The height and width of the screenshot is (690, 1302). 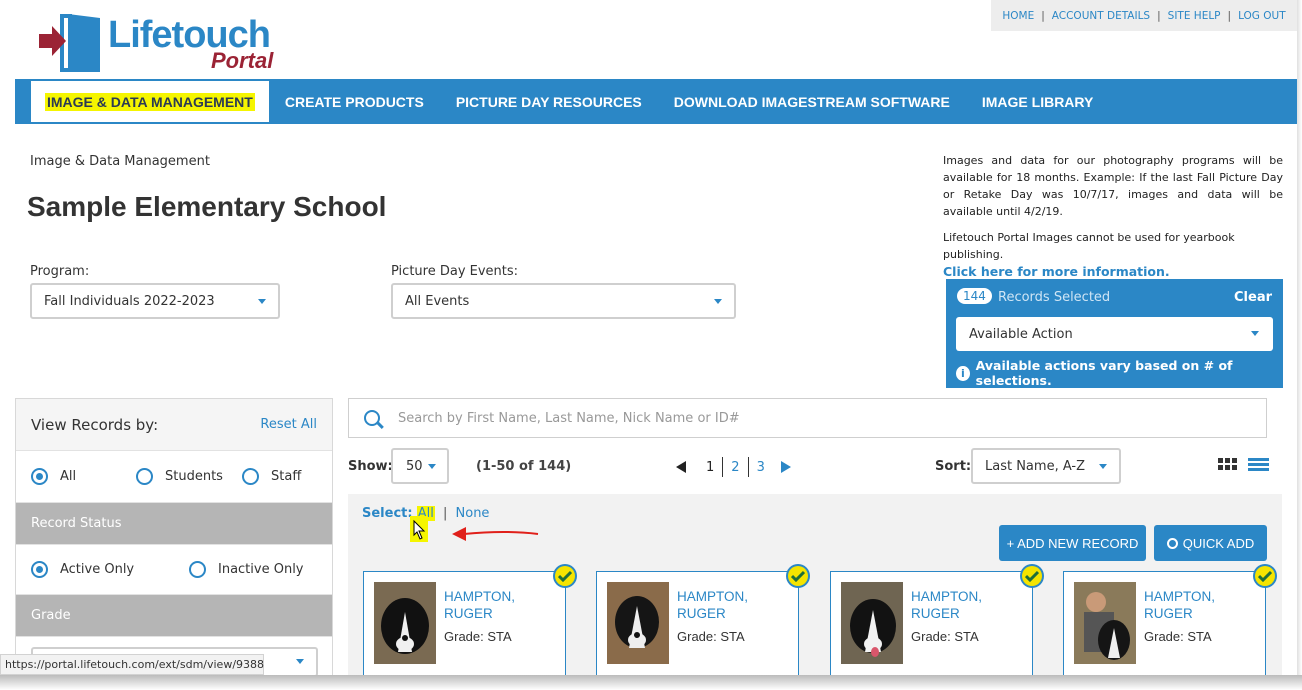 What do you see at coordinates (370, 466) in the screenshot?
I see `show-label: Show:` at bounding box center [370, 466].